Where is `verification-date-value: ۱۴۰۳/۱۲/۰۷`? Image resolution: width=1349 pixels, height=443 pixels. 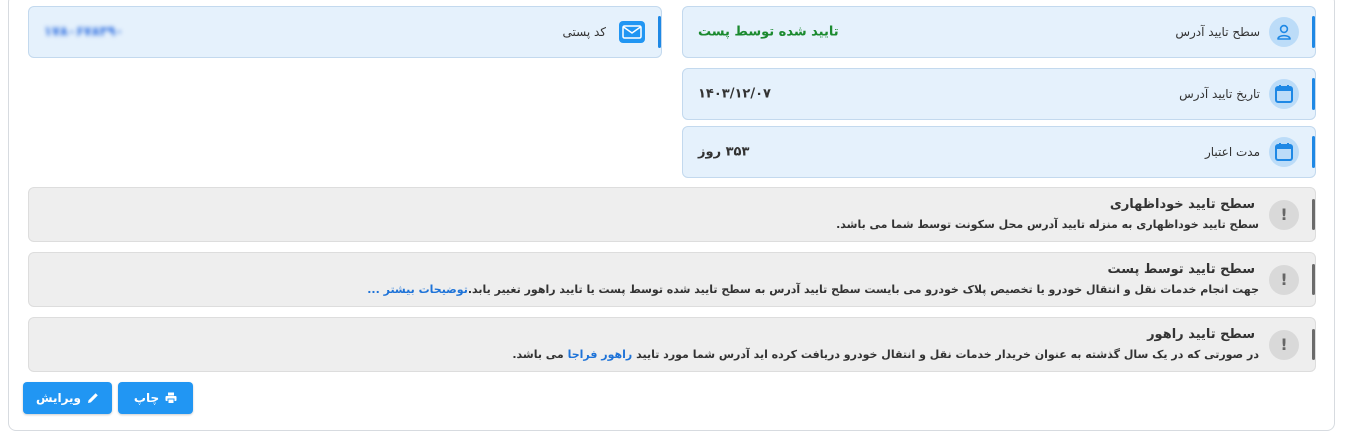
verification-date-value: ۱۴۰۳/۱۲/۰۷ is located at coordinates (734, 94).